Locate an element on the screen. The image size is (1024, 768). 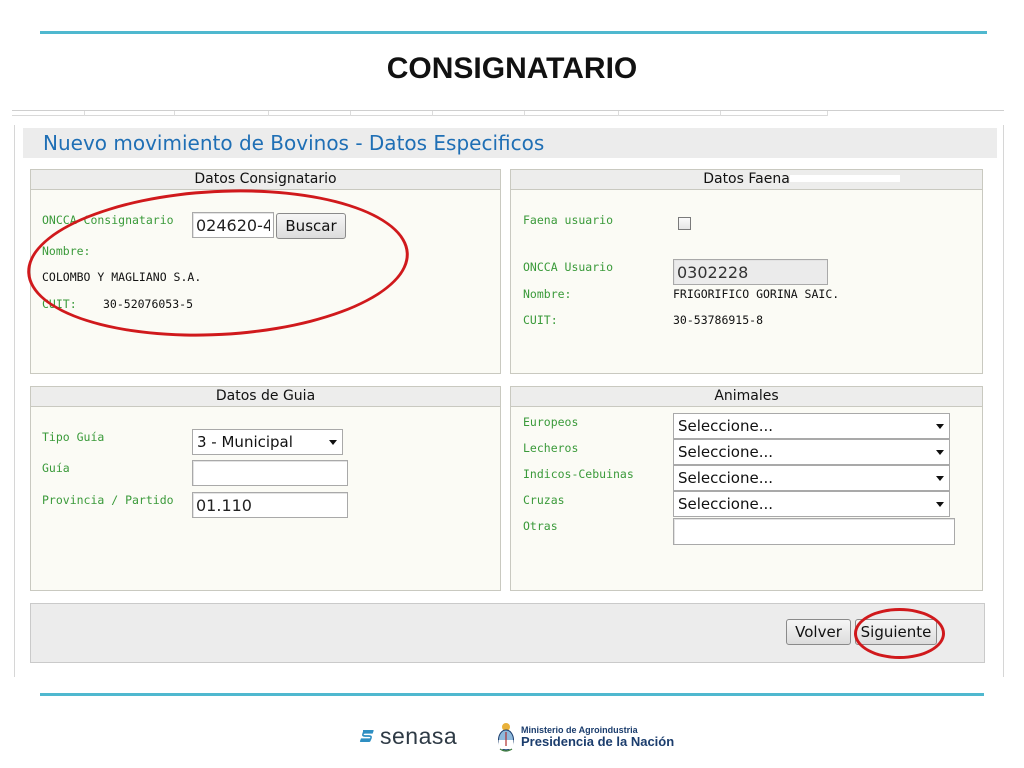
tipo-guia-value: 3 - Municipal is located at coordinates (245, 442).